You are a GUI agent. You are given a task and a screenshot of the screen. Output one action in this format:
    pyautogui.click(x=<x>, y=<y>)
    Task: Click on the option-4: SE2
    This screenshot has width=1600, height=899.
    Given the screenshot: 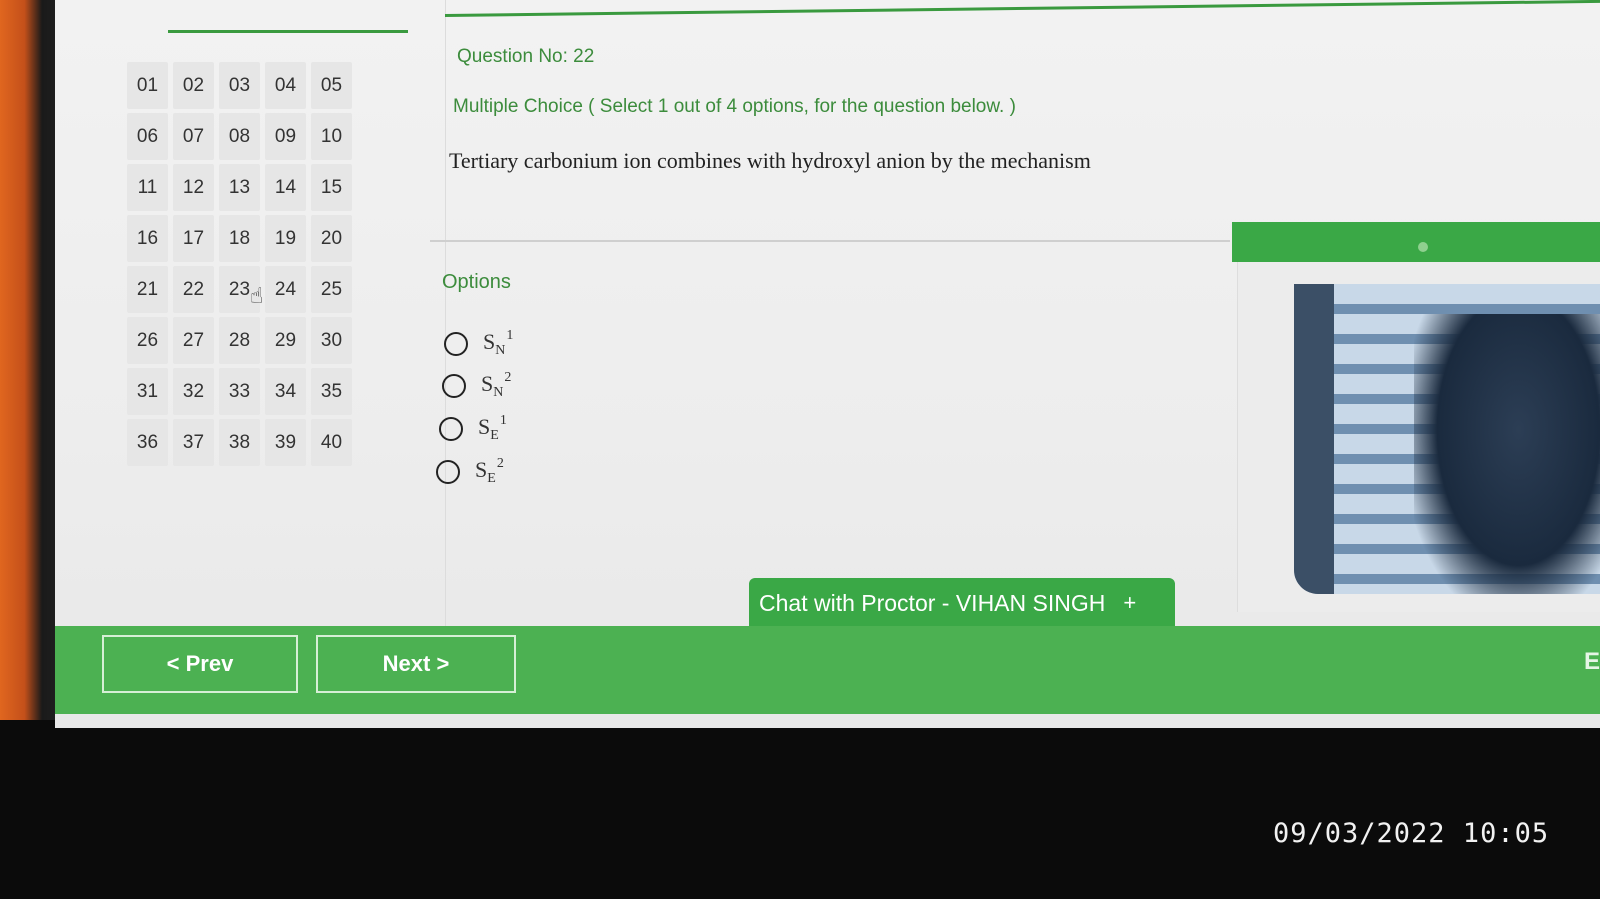 What is the action you would take?
    pyautogui.click(x=470, y=471)
    